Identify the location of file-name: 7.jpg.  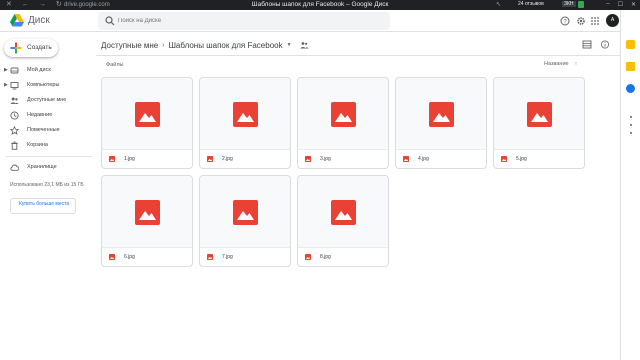
(227, 257).